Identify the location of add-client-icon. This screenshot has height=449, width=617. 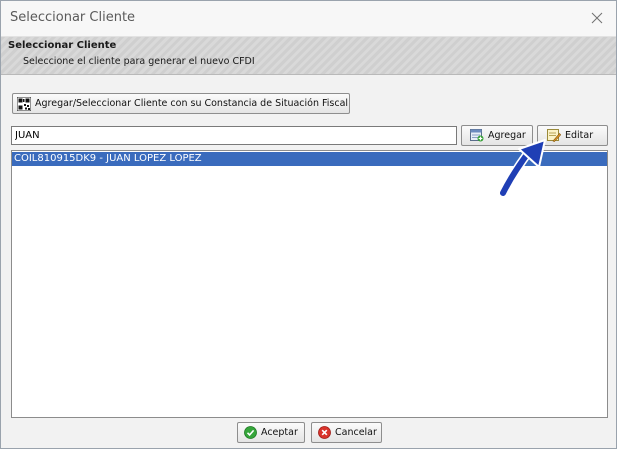
(477, 135).